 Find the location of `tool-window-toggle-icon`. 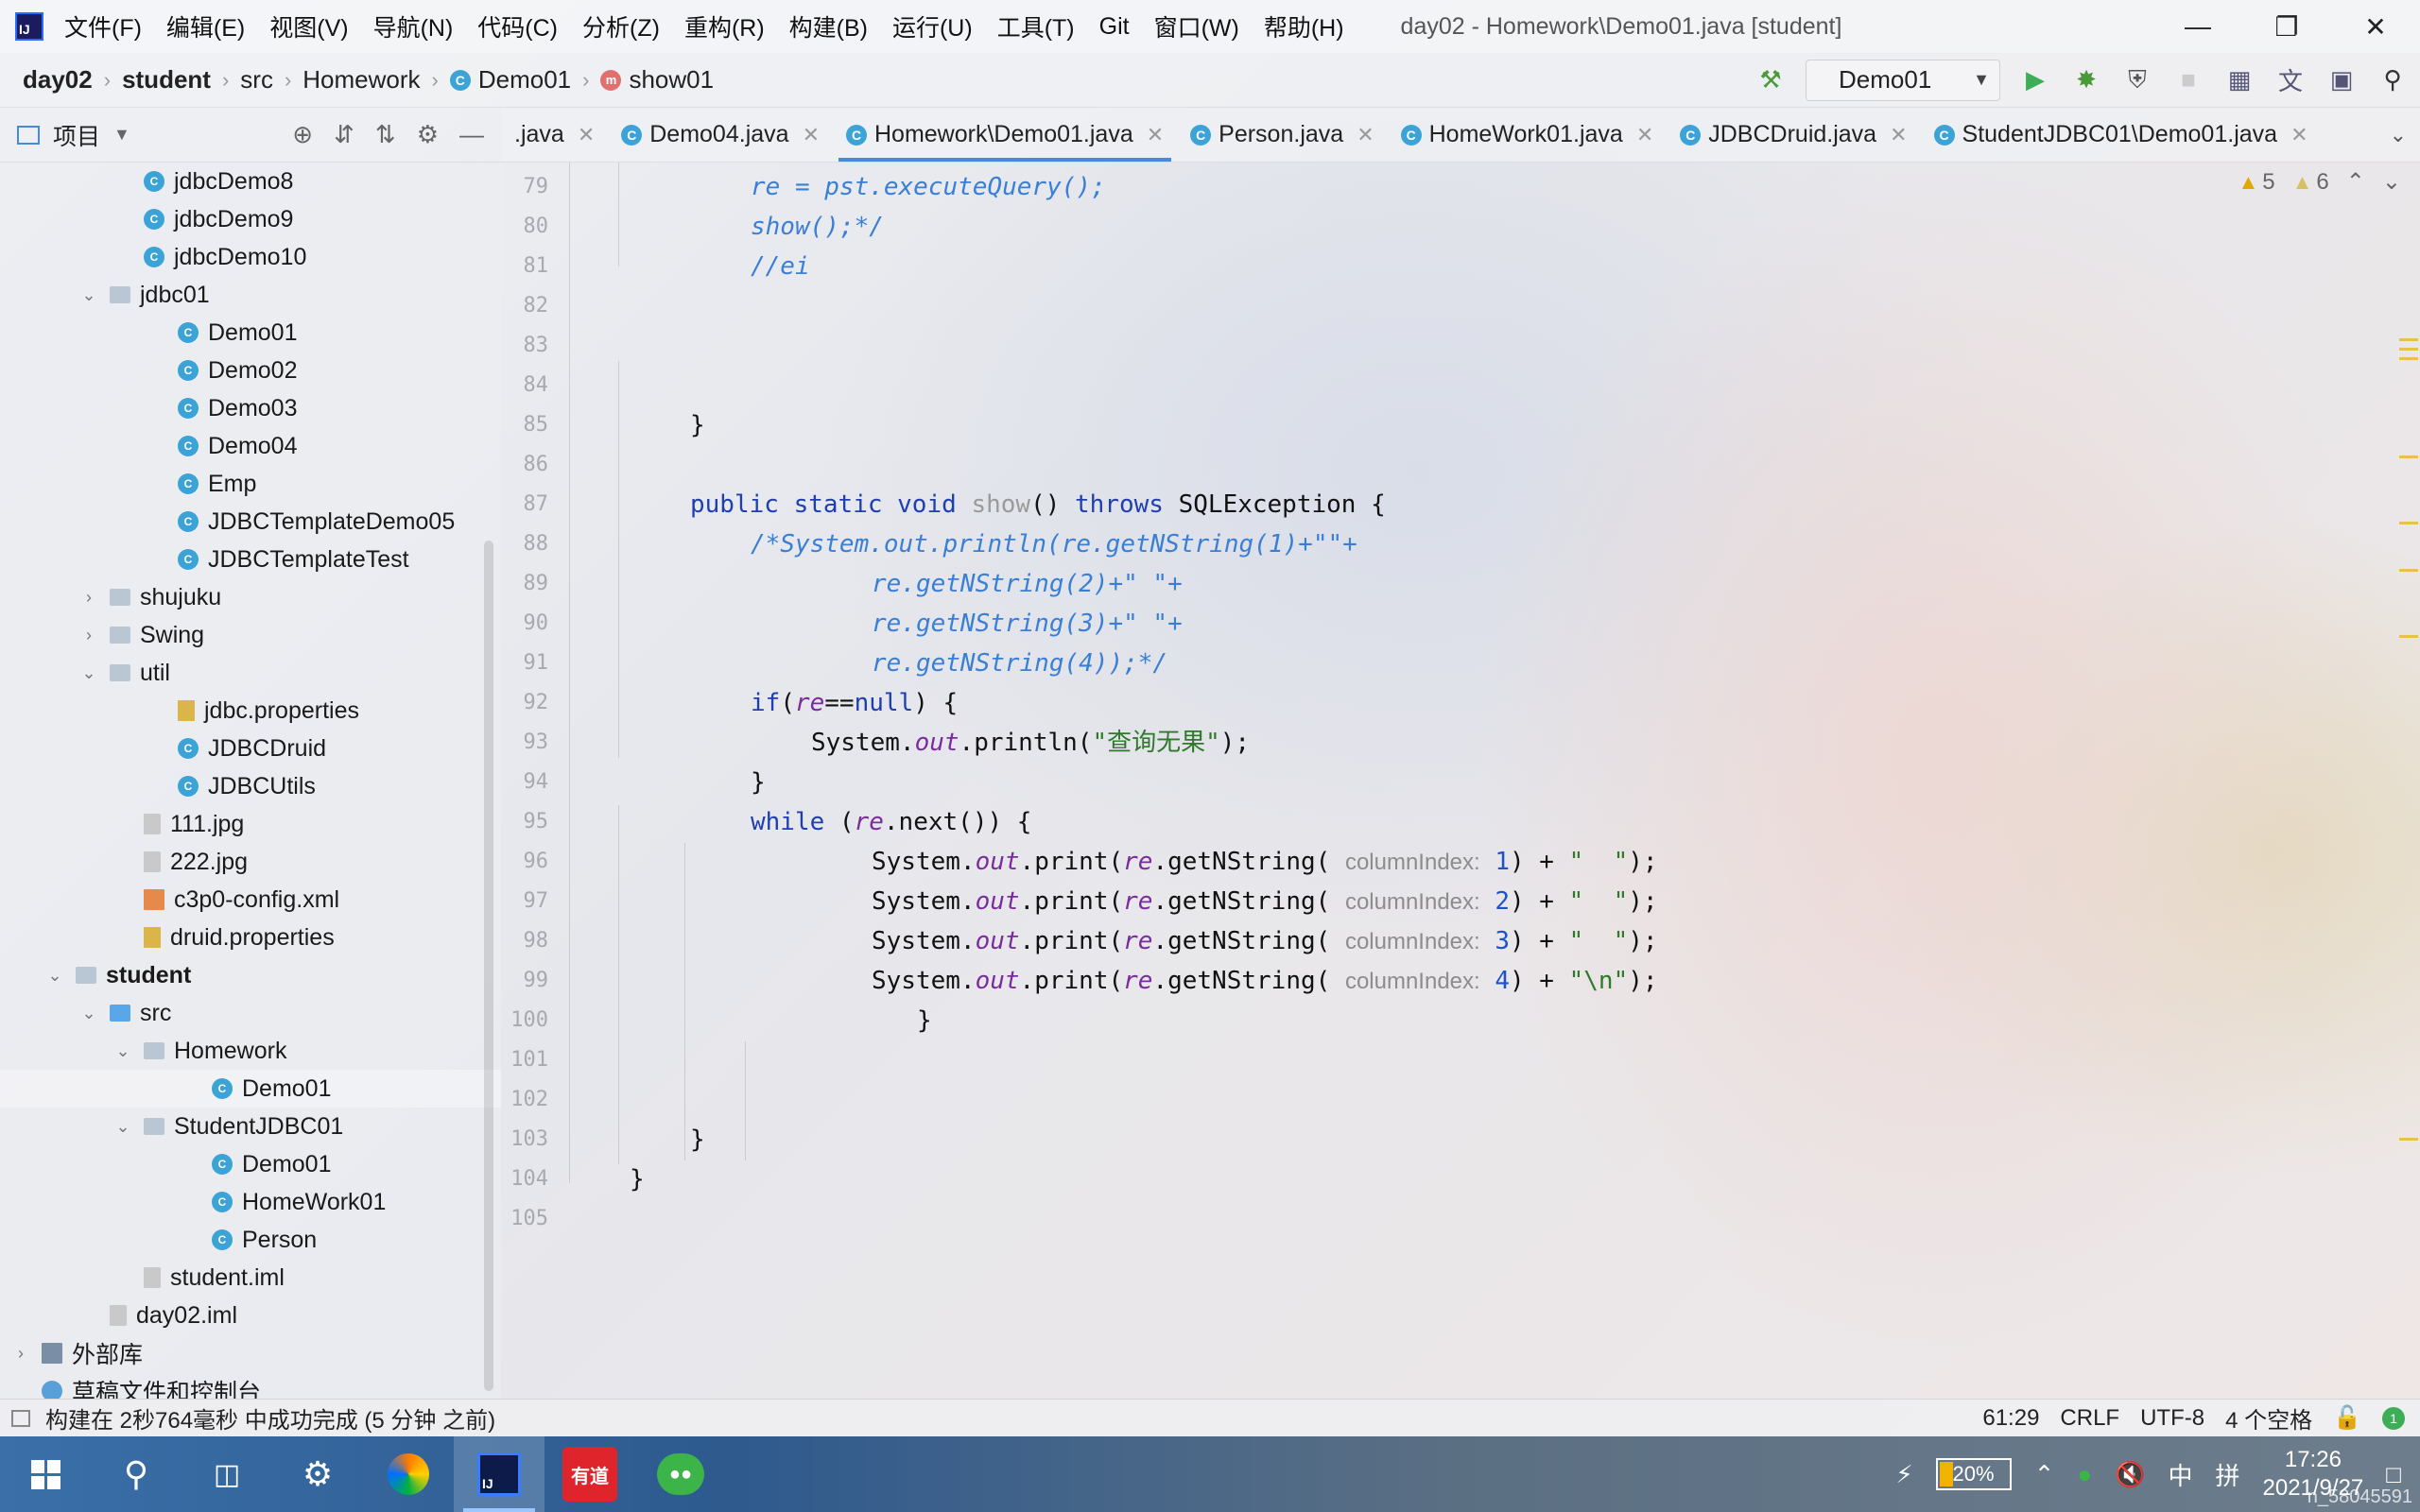

tool-window-toggle-icon is located at coordinates (20, 1418).